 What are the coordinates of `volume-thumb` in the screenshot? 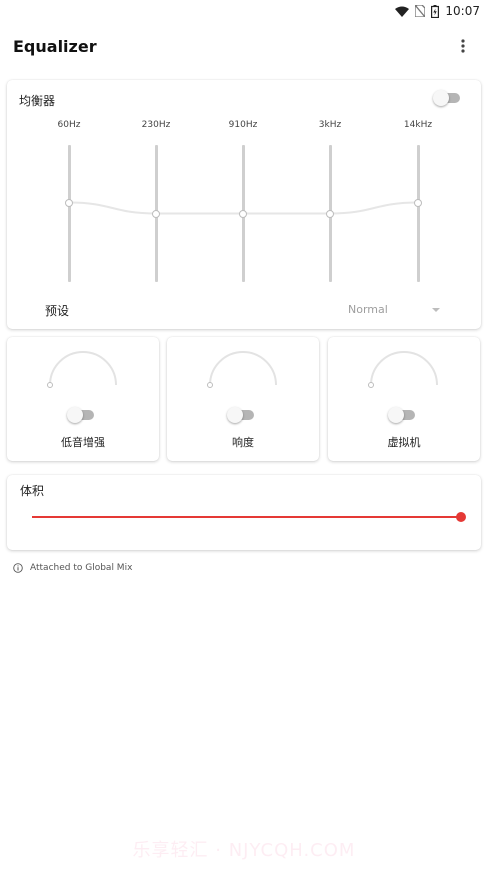 It's located at (461, 517).